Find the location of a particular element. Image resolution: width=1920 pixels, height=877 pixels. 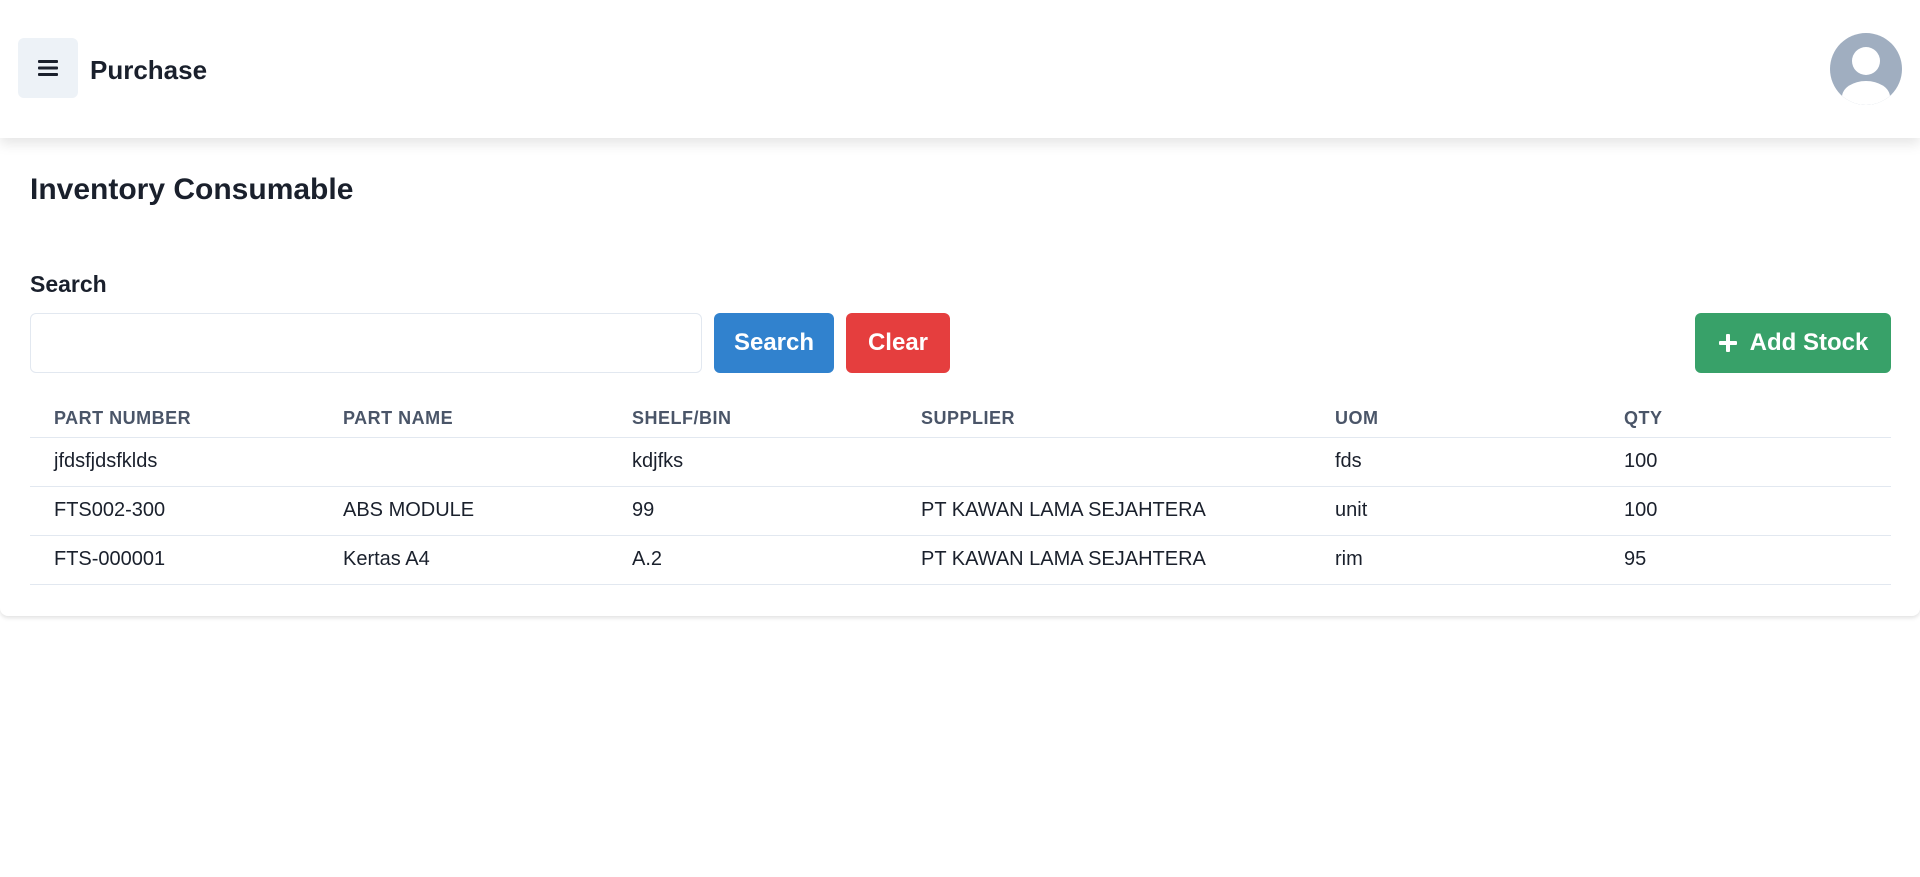

user-avatar is located at coordinates (1866, 69).